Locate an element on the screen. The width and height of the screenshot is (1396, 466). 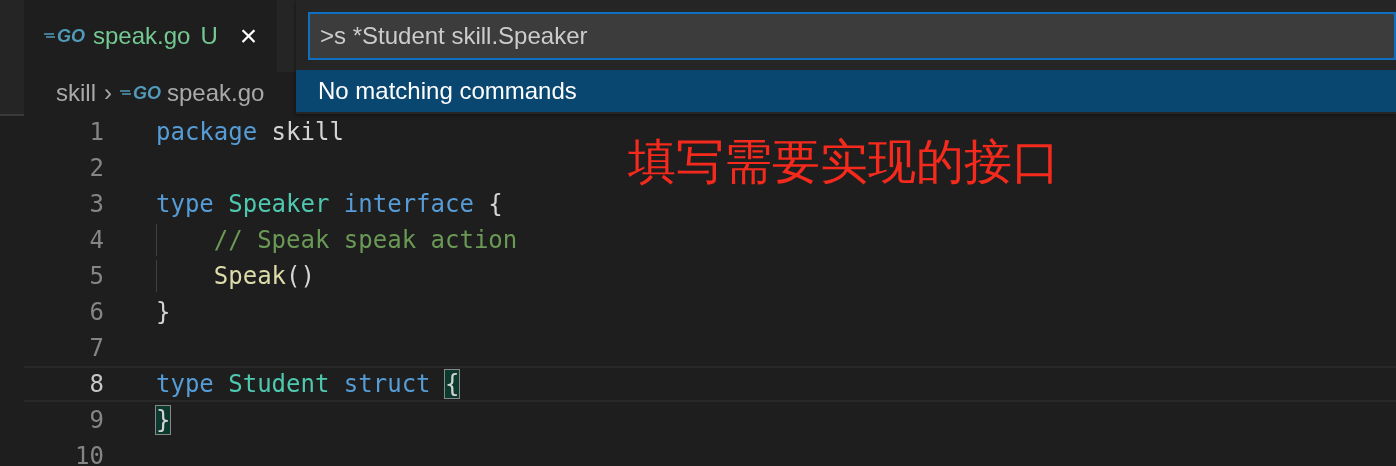
breadcrumb-item: speak.go is located at coordinates (216, 93).